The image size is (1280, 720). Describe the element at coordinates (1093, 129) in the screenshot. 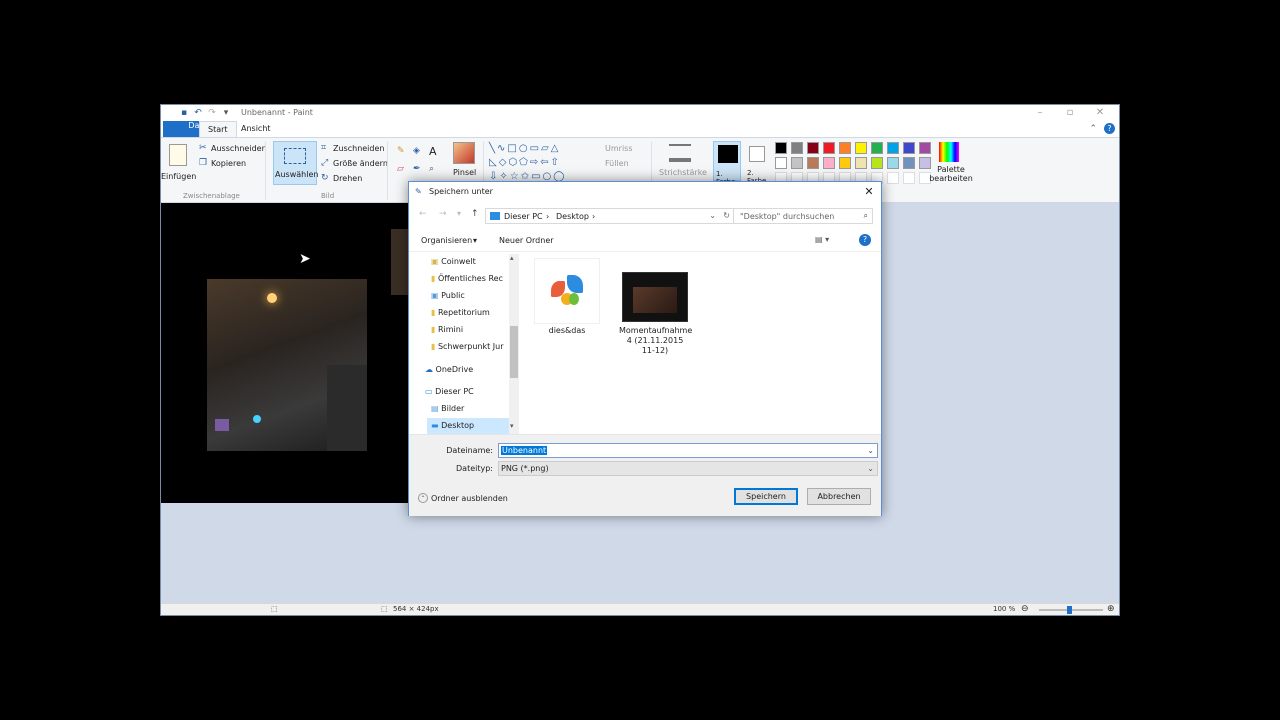

I see `ribbon-collapse-icon: ⌃` at that location.